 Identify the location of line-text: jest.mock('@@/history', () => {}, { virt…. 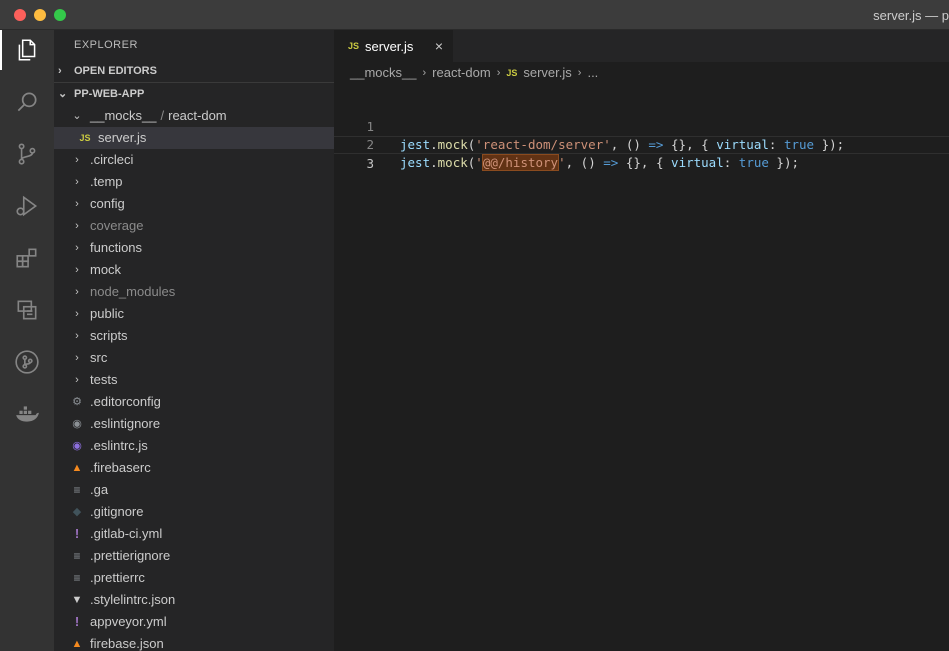
(600, 162).